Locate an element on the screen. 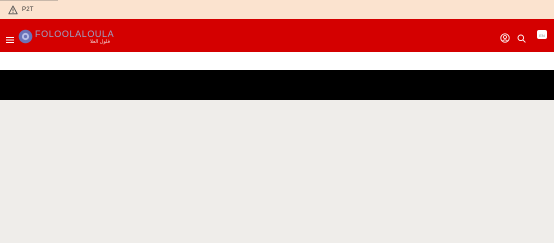 The height and width of the screenshot is (243, 554). logo-emblem-icon is located at coordinates (25, 36).